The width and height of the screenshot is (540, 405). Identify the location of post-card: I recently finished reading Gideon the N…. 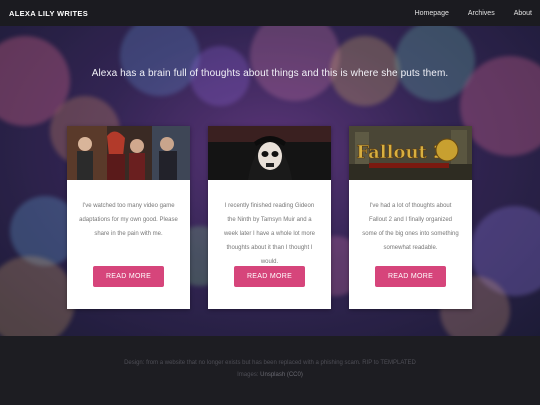
(269, 217).